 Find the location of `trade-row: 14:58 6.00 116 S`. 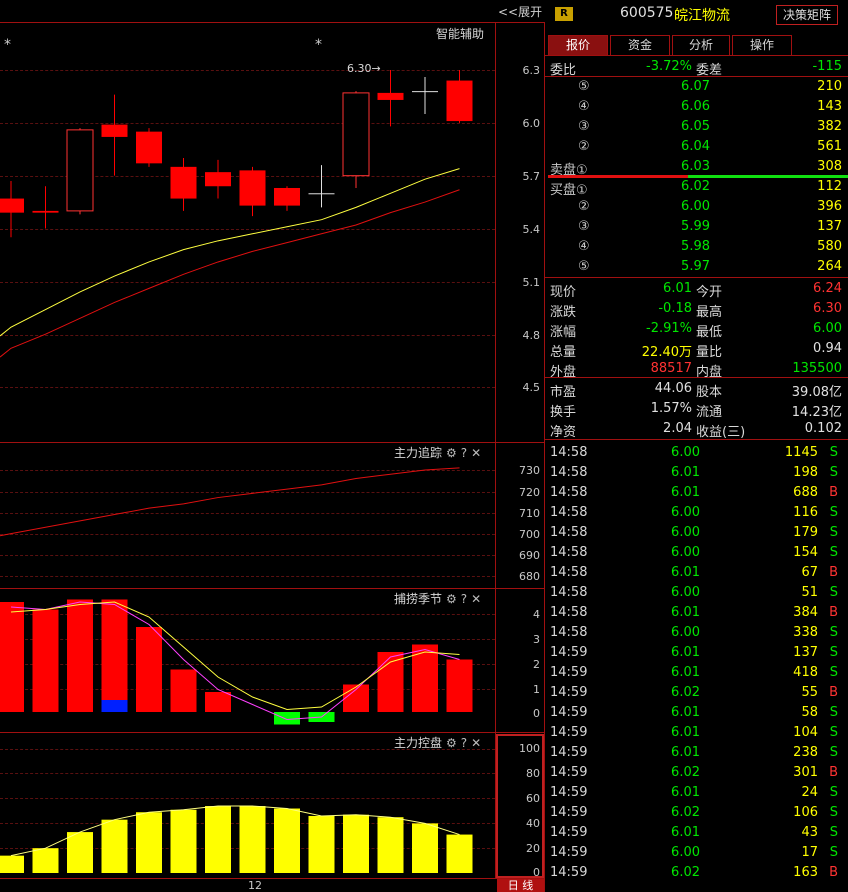

trade-row: 14:58 6.00 116 S is located at coordinates (698, 513).